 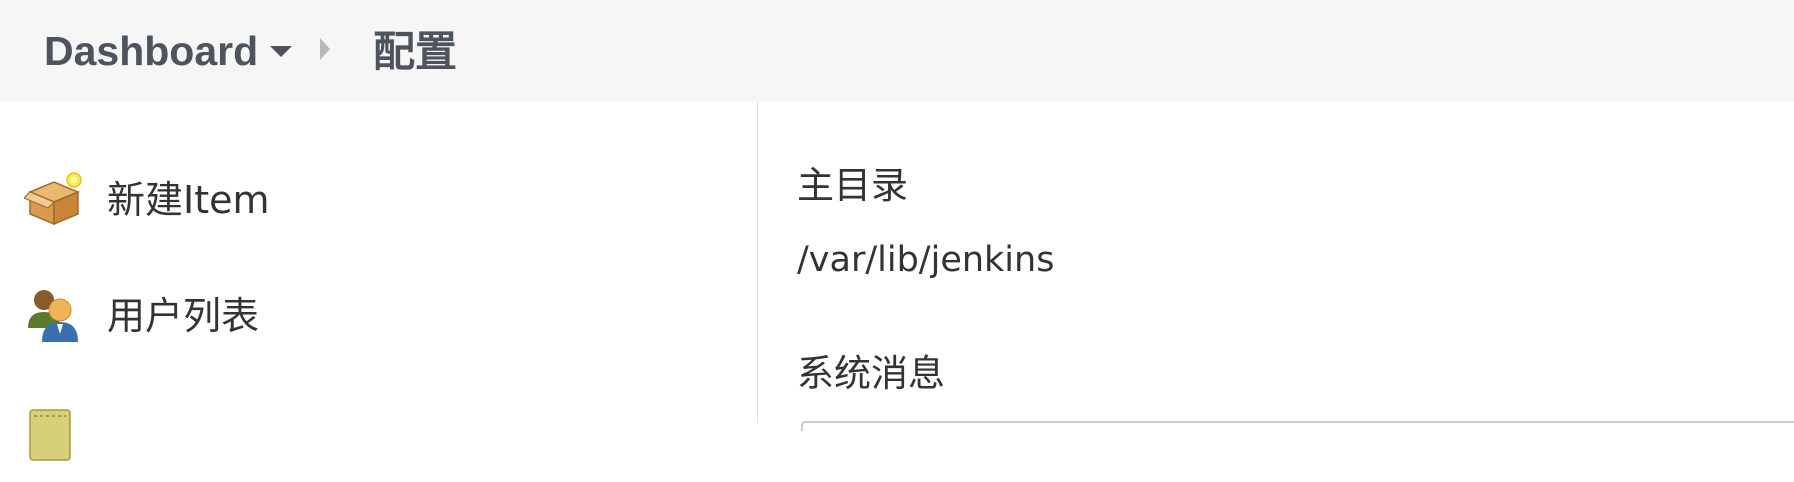 I want to click on chevron-down-icon, so click(x=281, y=51).